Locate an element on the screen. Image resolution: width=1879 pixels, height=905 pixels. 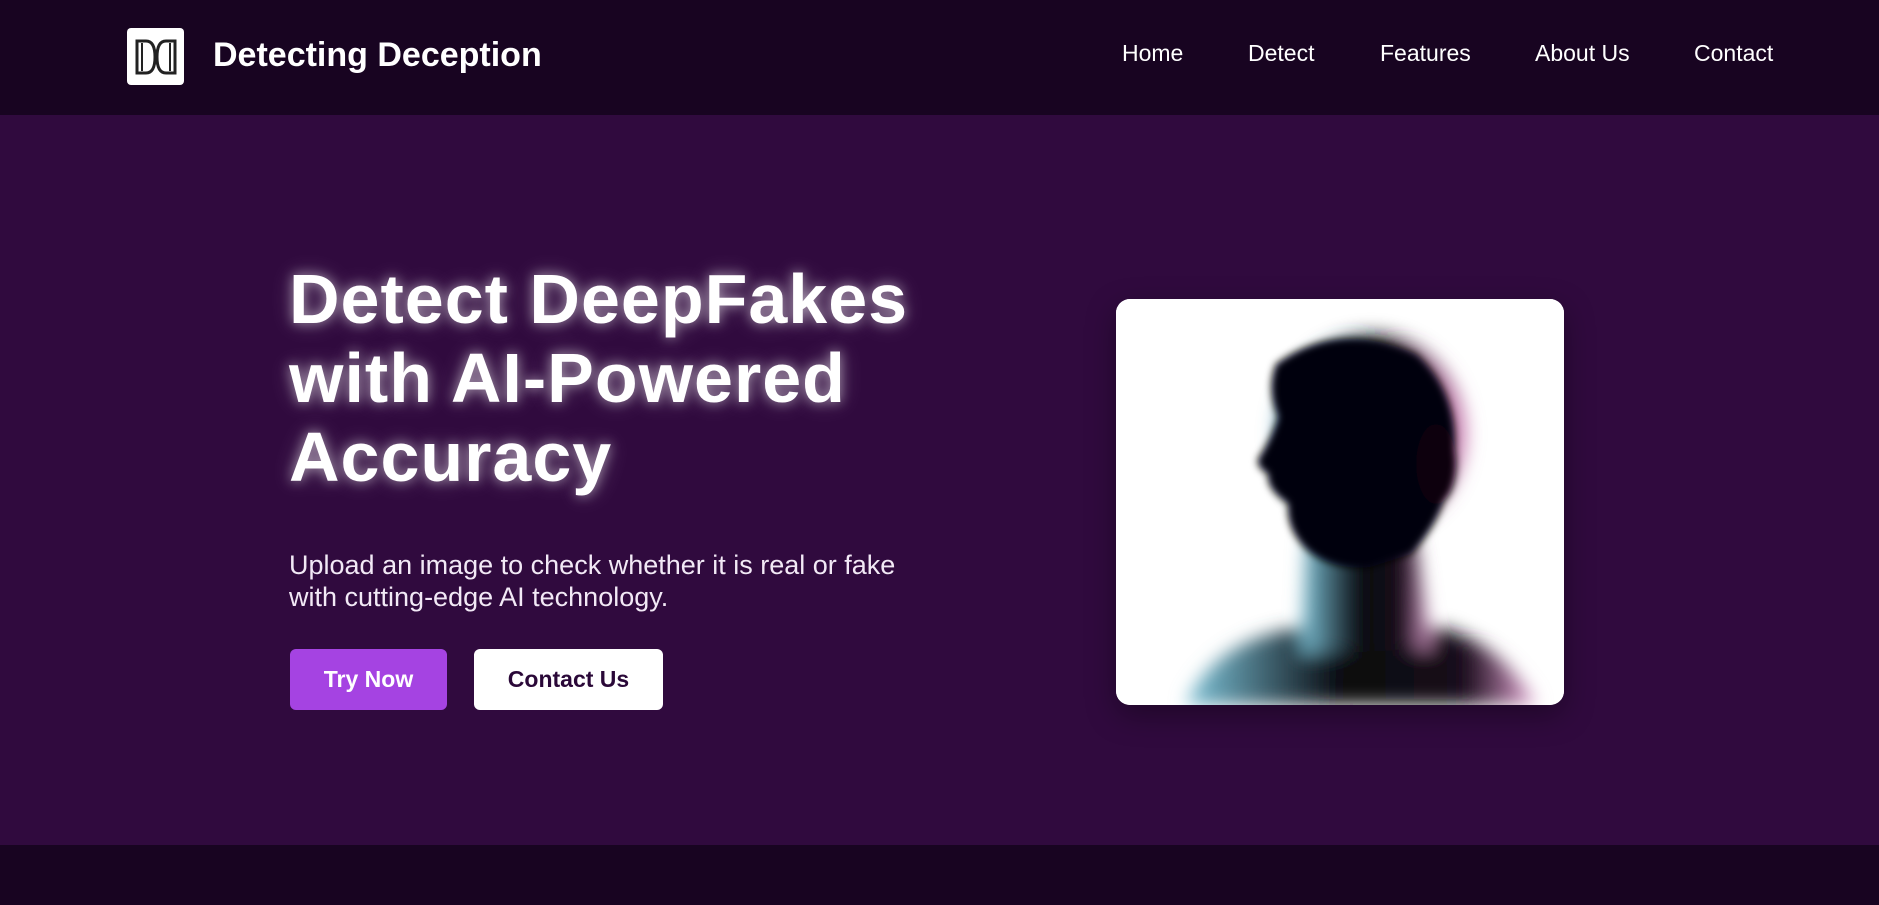
nav-link-detect: Detect is located at coordinates (1281, 53).